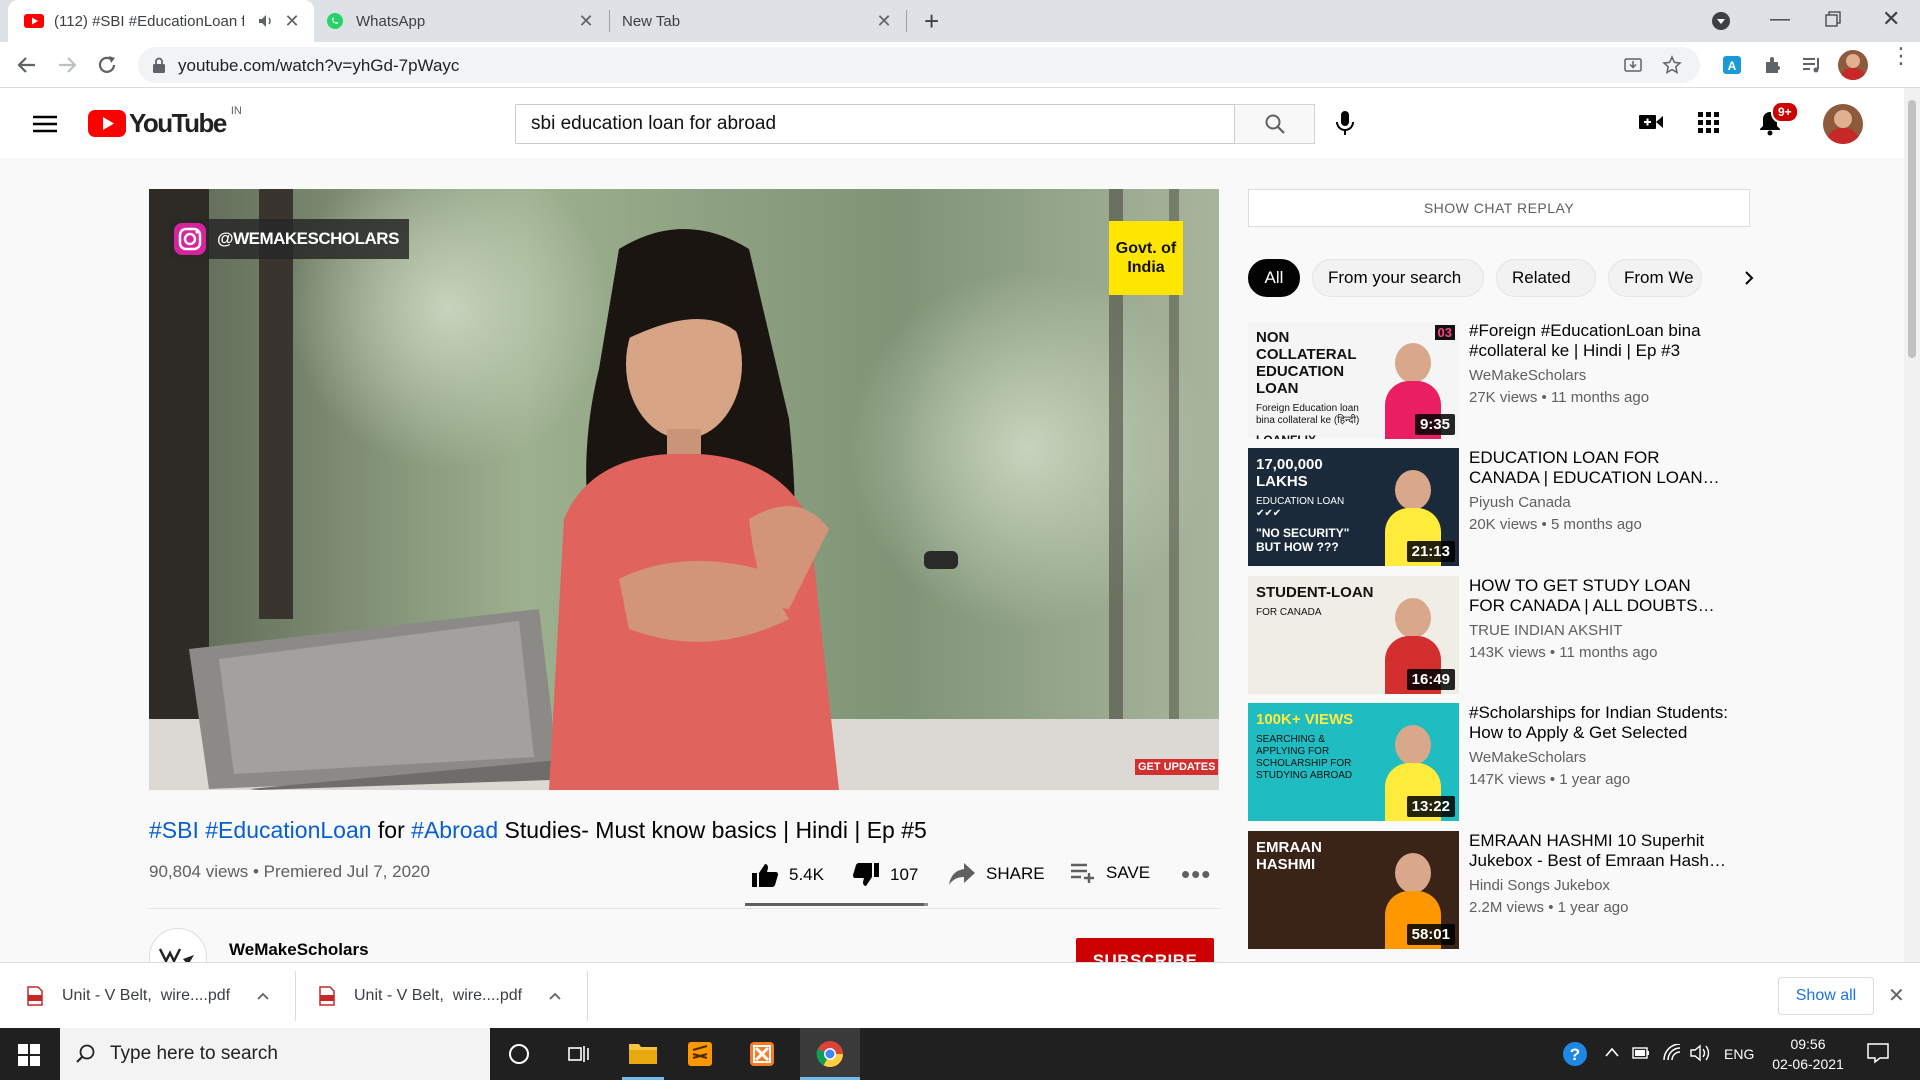 The height and width of the screenshot is (1080, 1920). I want to click on video-thumbnail: EMRAAN HASHMI 58:01, so click(1353, 890).